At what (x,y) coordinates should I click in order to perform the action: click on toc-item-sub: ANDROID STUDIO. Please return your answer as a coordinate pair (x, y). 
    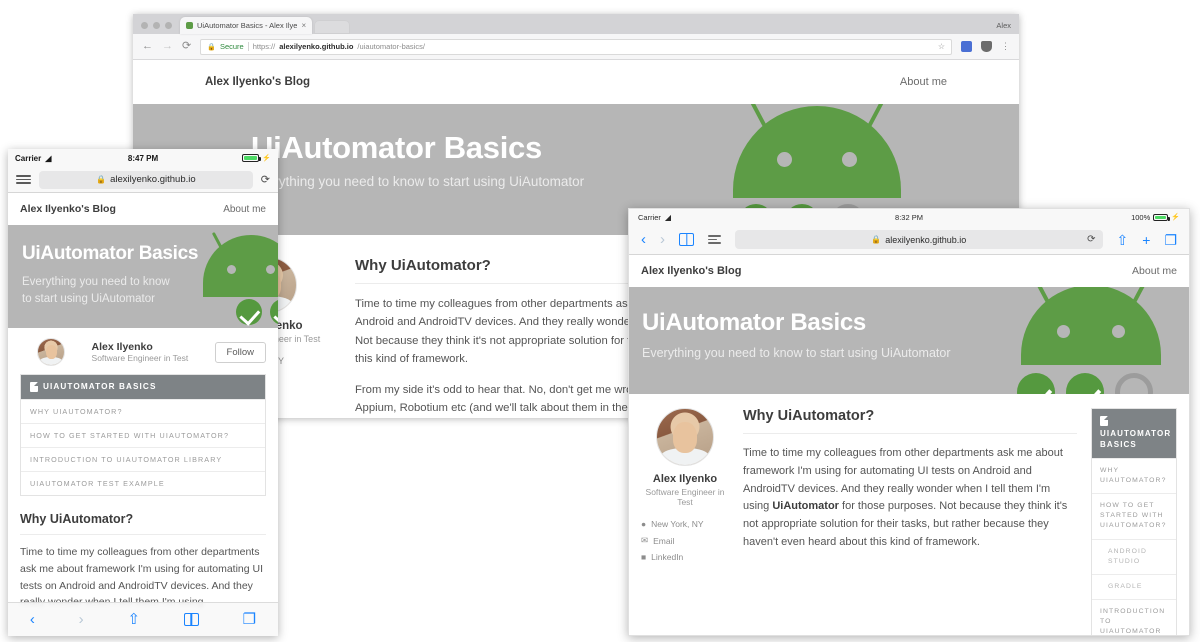
    Looking at the image, I should click on (1134, 556).